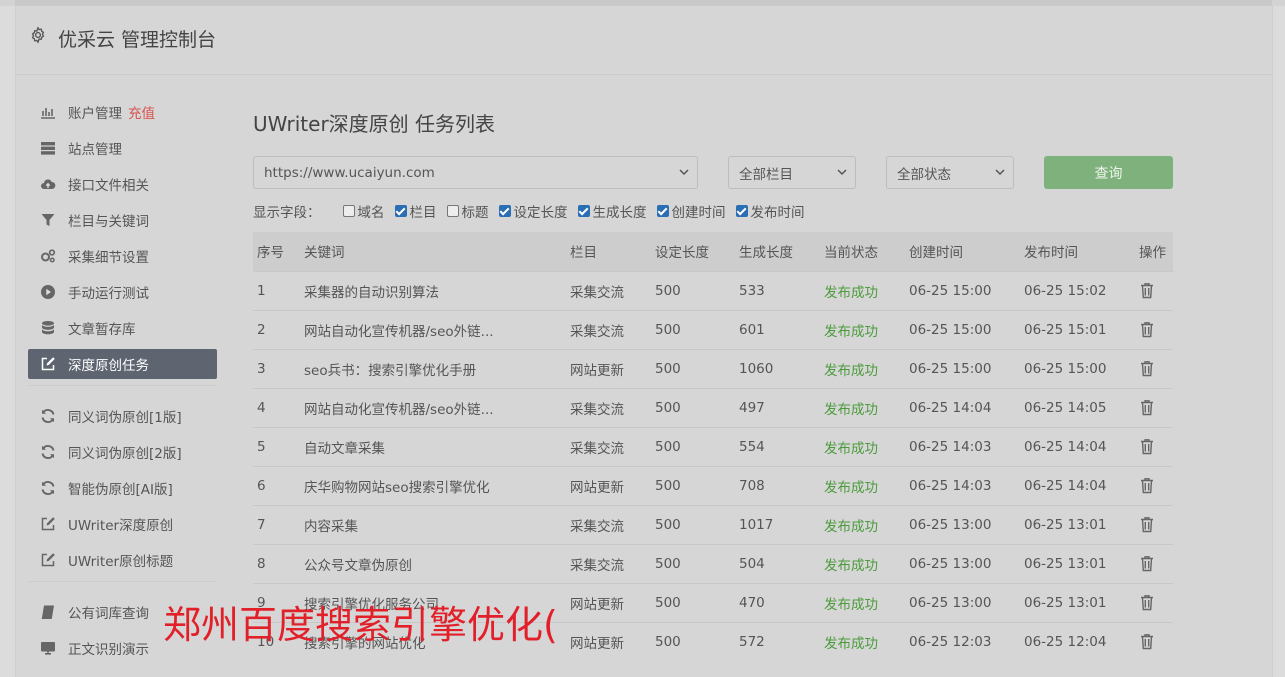  What do you see at coordinates (374, 124) in the screenshot?
I see `page-title: UWriter深度原创 任务列表` at bounding box center [374, 124].